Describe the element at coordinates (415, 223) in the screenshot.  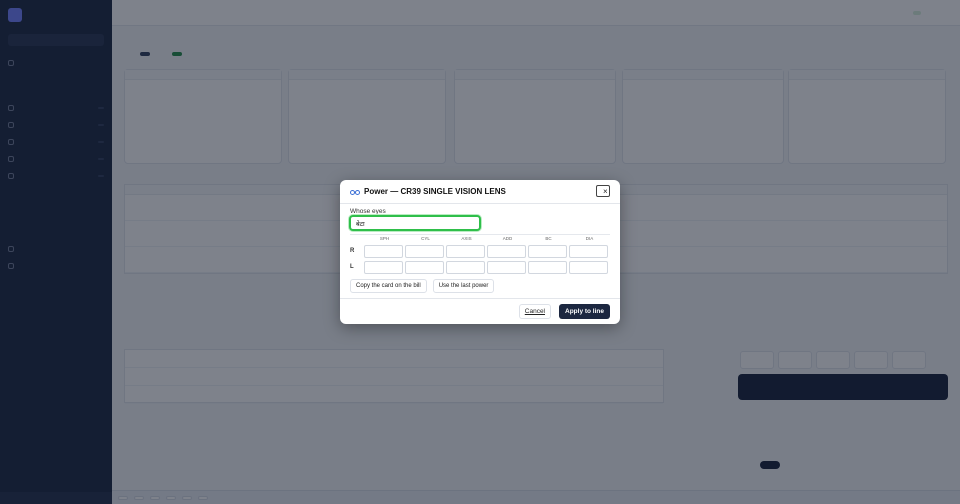
I see `whose-eyes-input` at that location.